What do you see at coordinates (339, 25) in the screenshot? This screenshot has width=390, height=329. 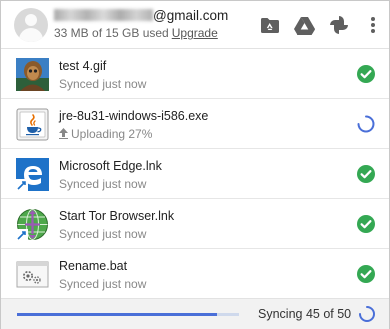 I see `google-photos-icon` at bounding box center [339, 25].